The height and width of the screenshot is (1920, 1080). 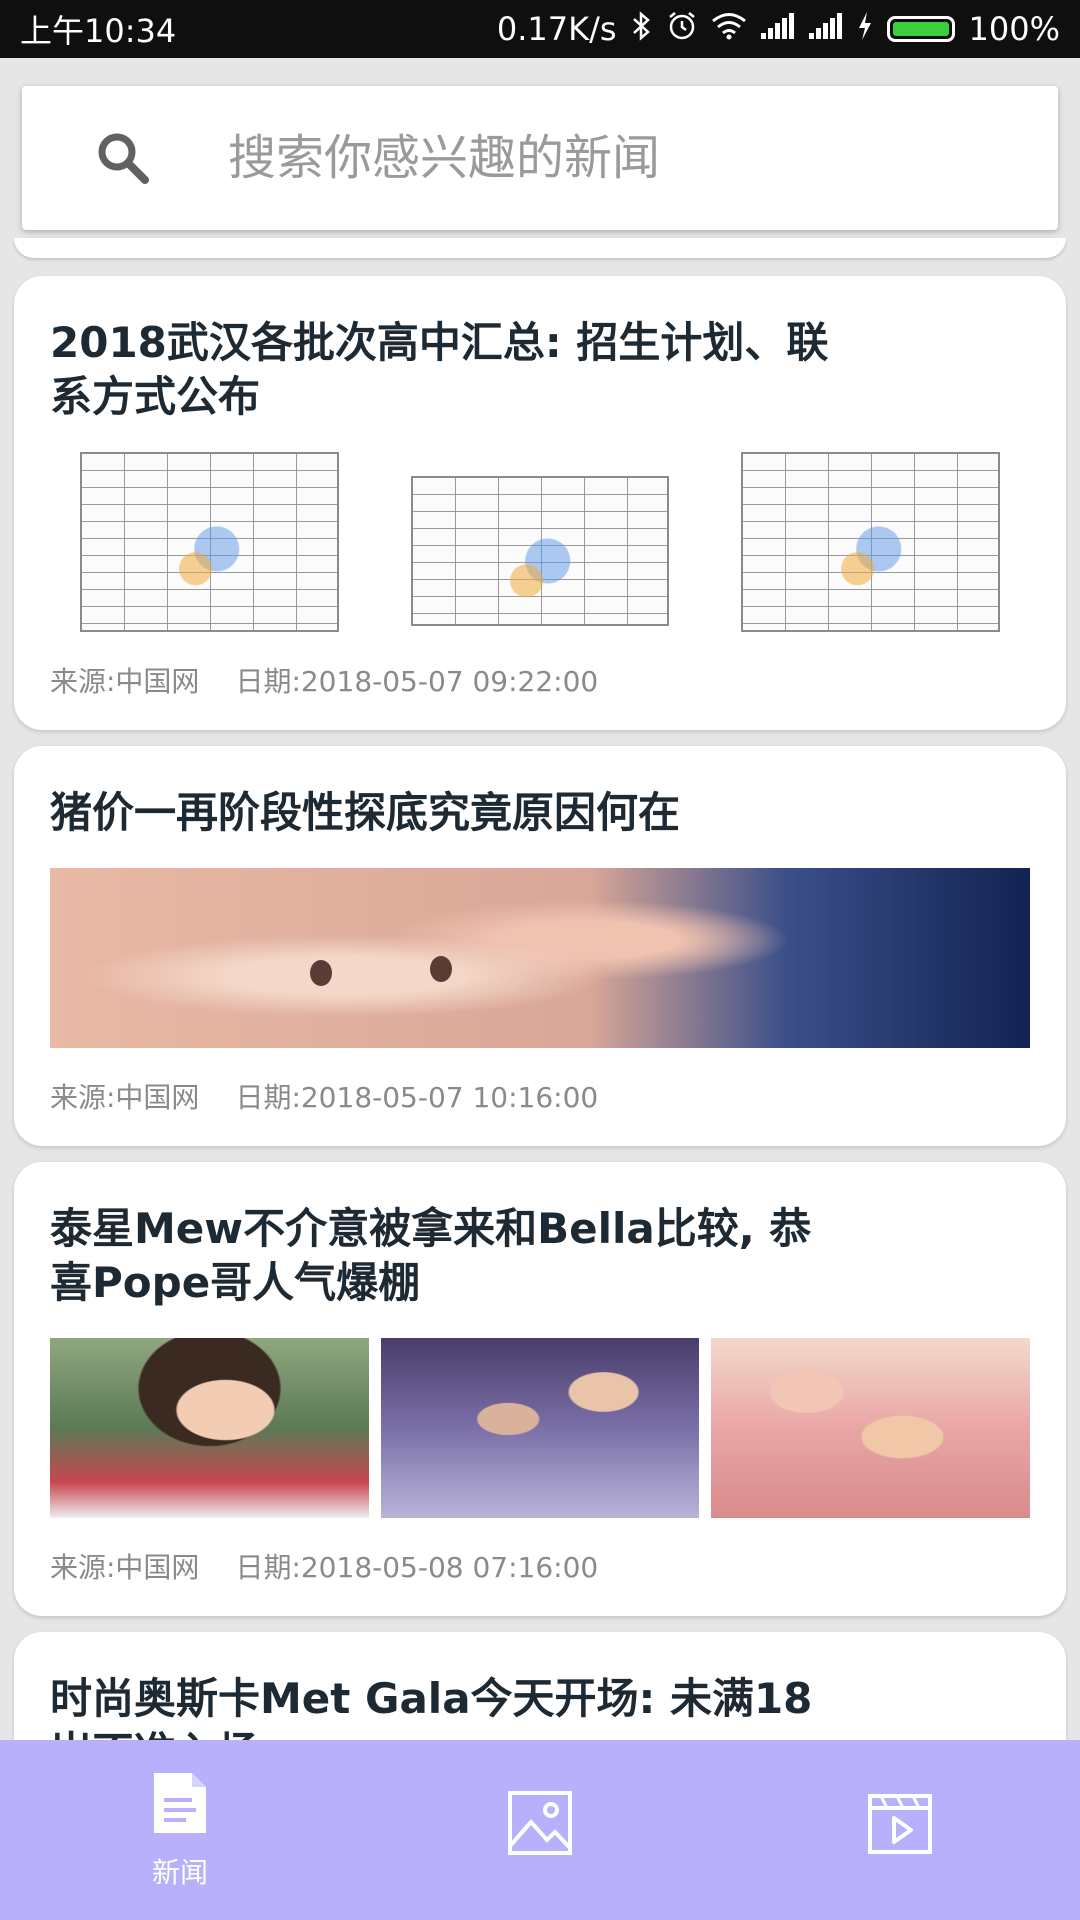 I want to click on battery-percent: 100%, so click(x=1014, y=29).